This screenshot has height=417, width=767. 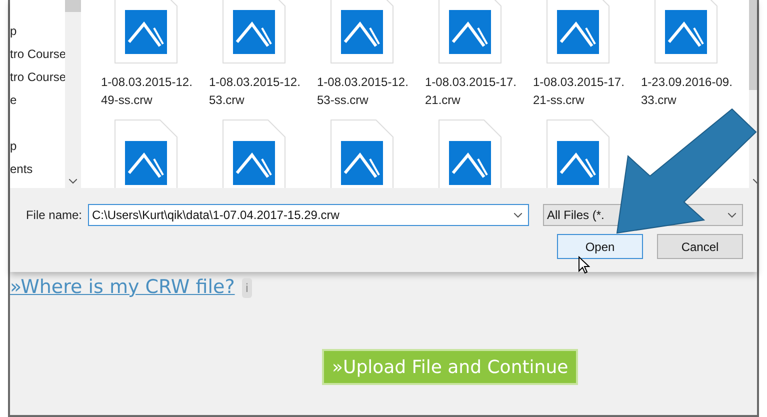 What do you see at coordinates (585, 91) in the screenshot?
I see `file-name: 1-08.03.2015-17. 21-ss.crw` at bounding box center [585, 91].